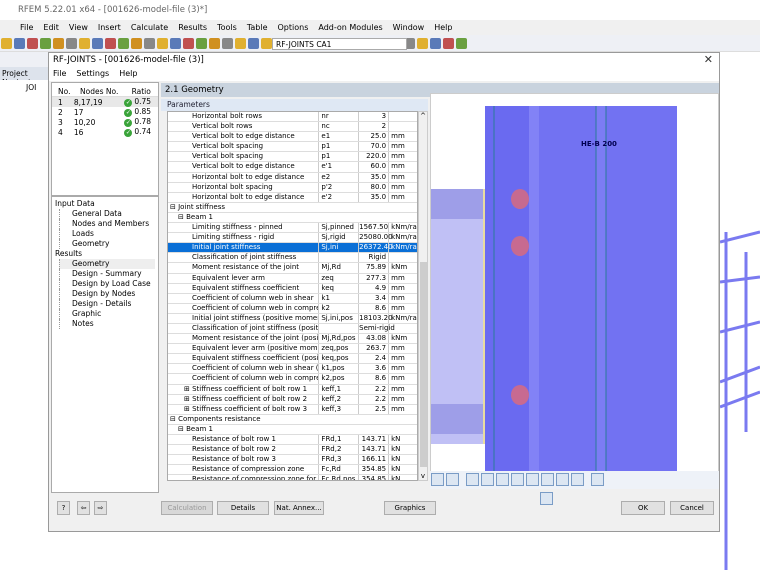 This screenshot has width=760, height=572. Describe the element at coordinates (292, 147) in the screenshot. I see `table-row: Vertical bolt spacing p1 70.0 mm` at that location.